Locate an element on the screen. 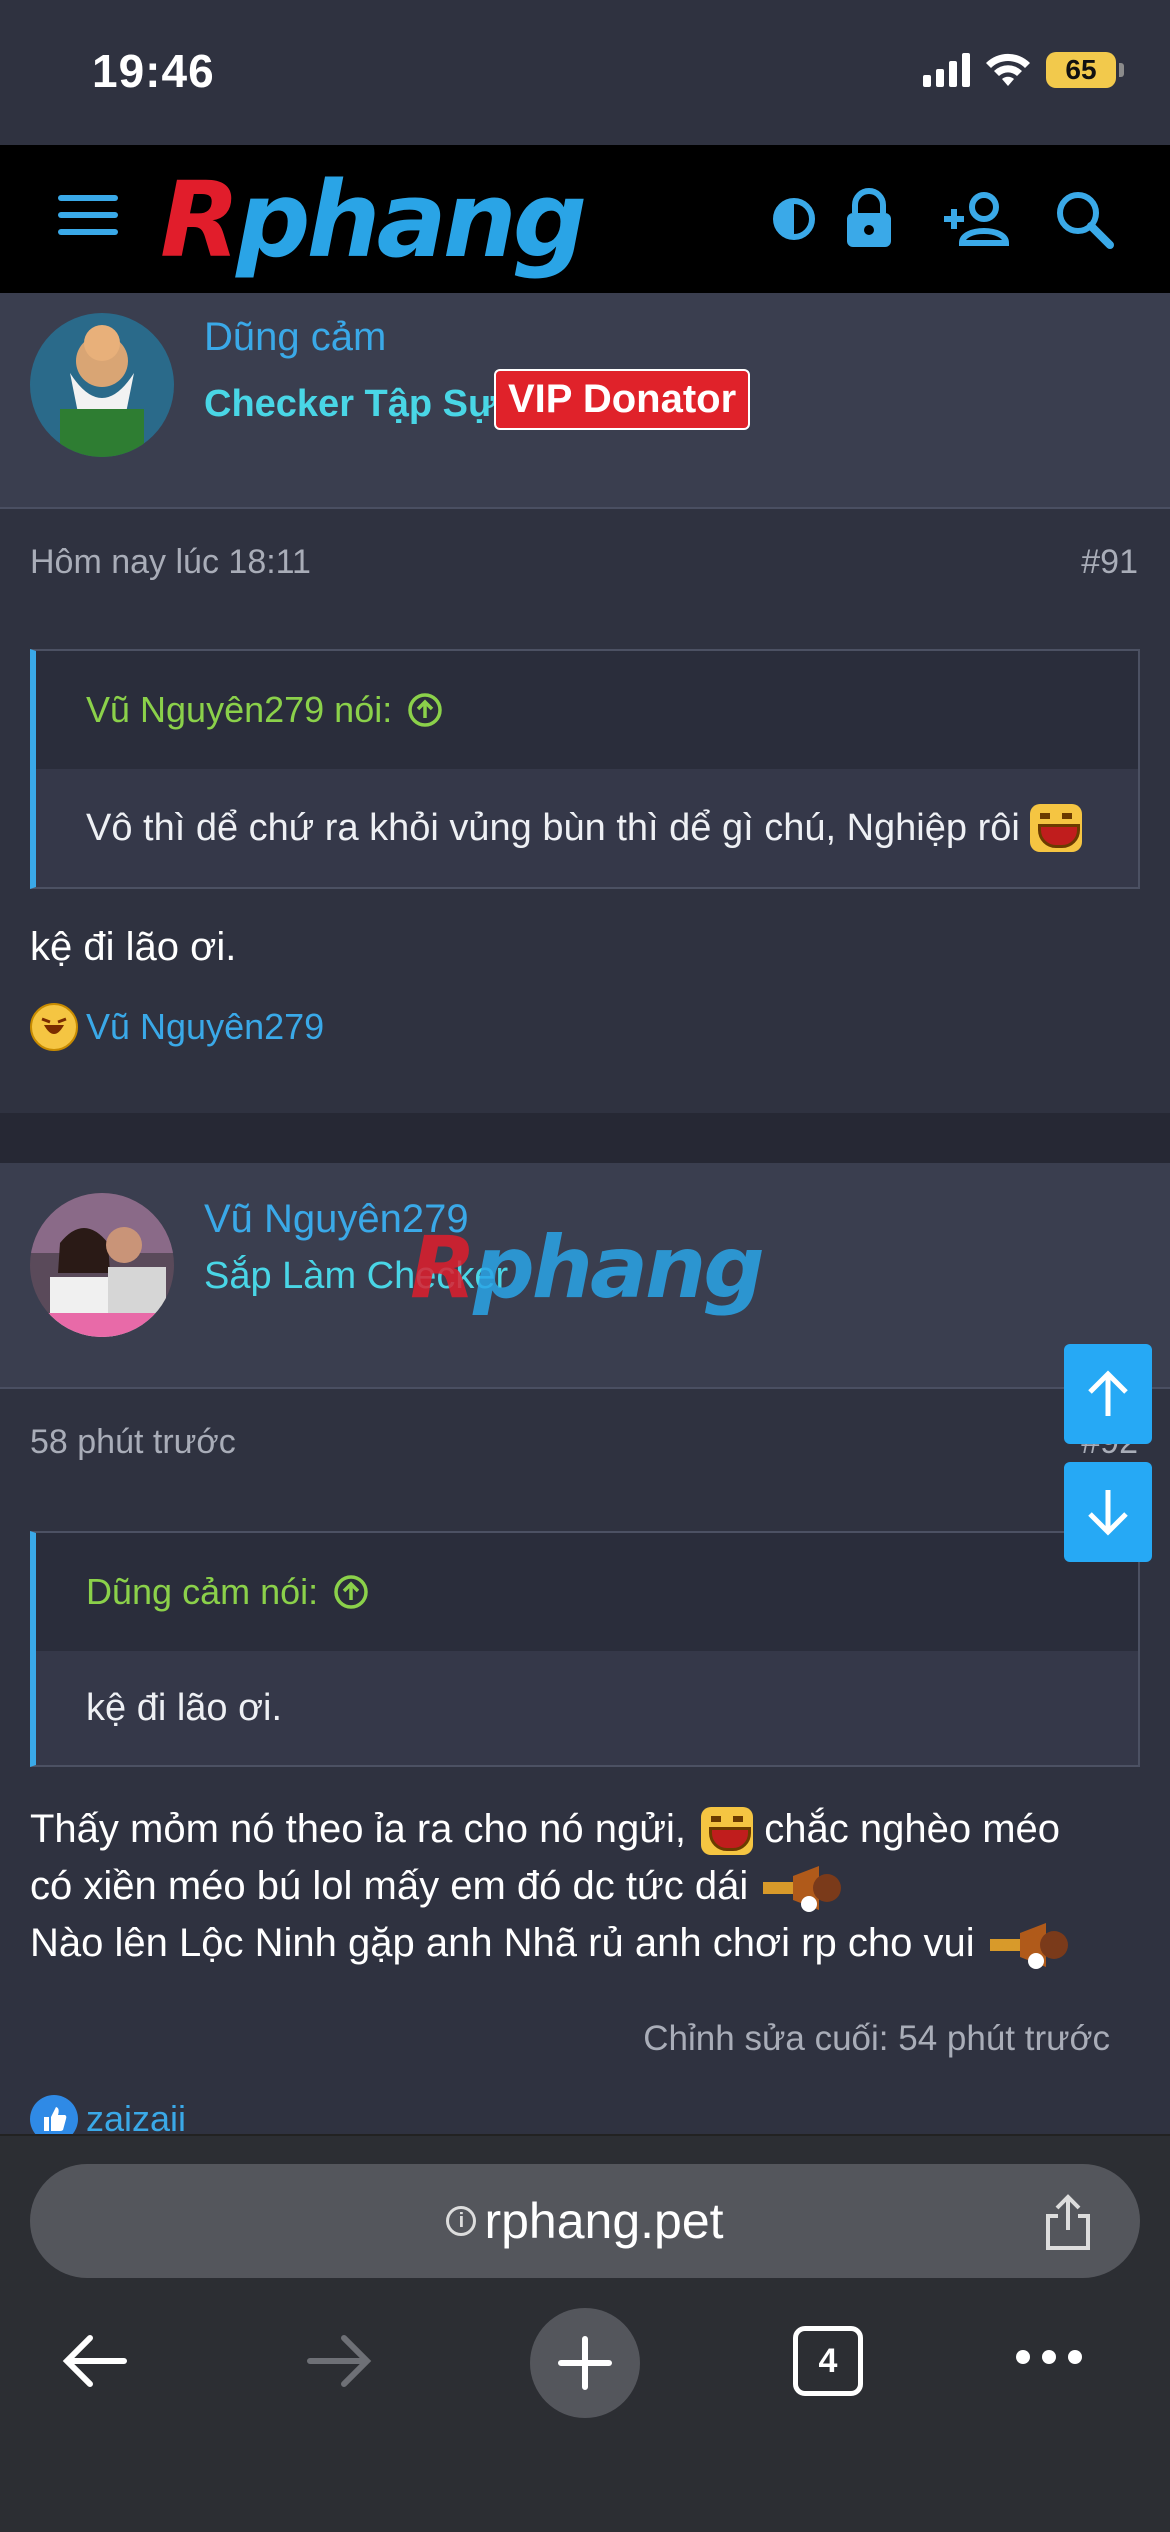 This screenshot has width=1170, height=2532. post-username: Dũng cảm is located at coordinates (295, 337).